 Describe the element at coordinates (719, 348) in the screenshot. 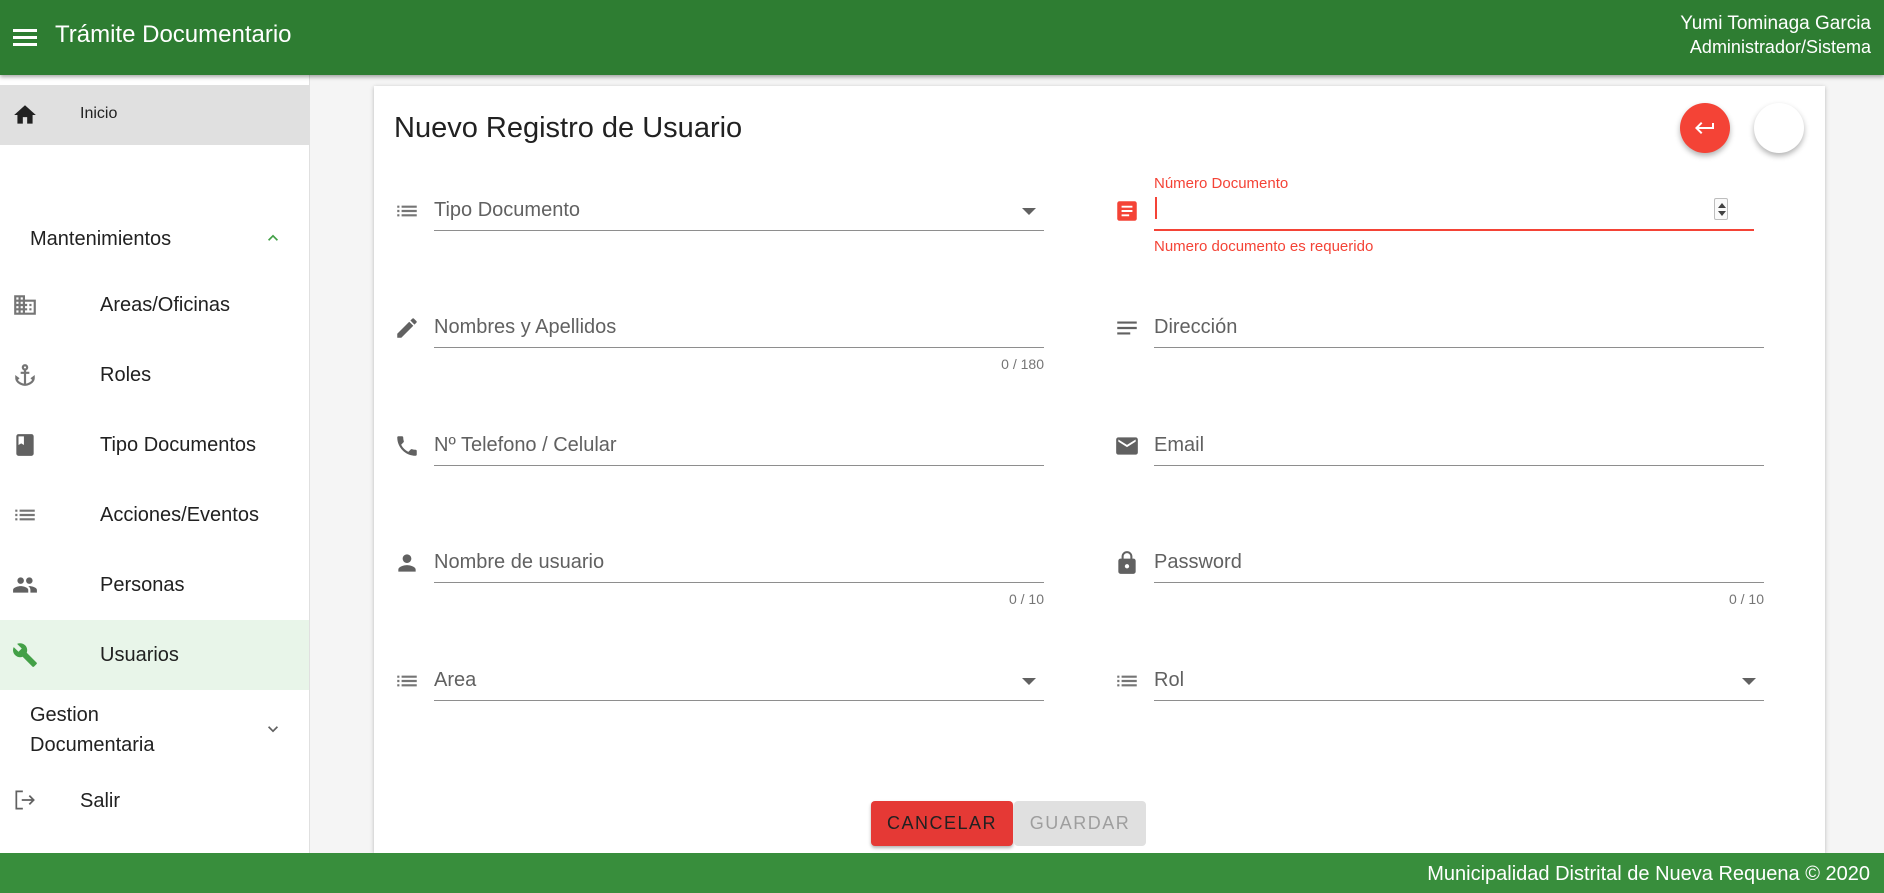

I see `nombres-apellidos-field: Nombres y Apellidos 0 / 180` at that location.